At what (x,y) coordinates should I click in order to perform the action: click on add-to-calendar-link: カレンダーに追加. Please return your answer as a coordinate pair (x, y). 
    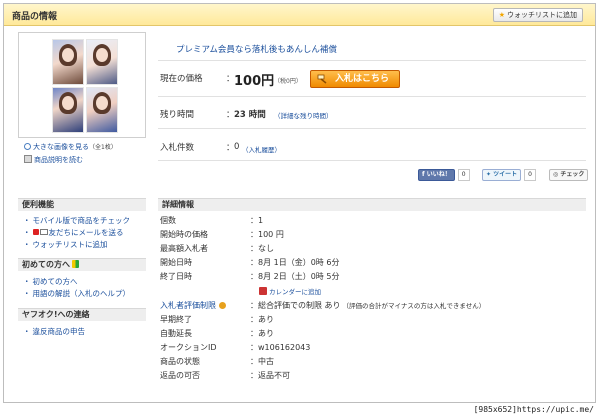
    Looking at the image, I should click on (290, 291).